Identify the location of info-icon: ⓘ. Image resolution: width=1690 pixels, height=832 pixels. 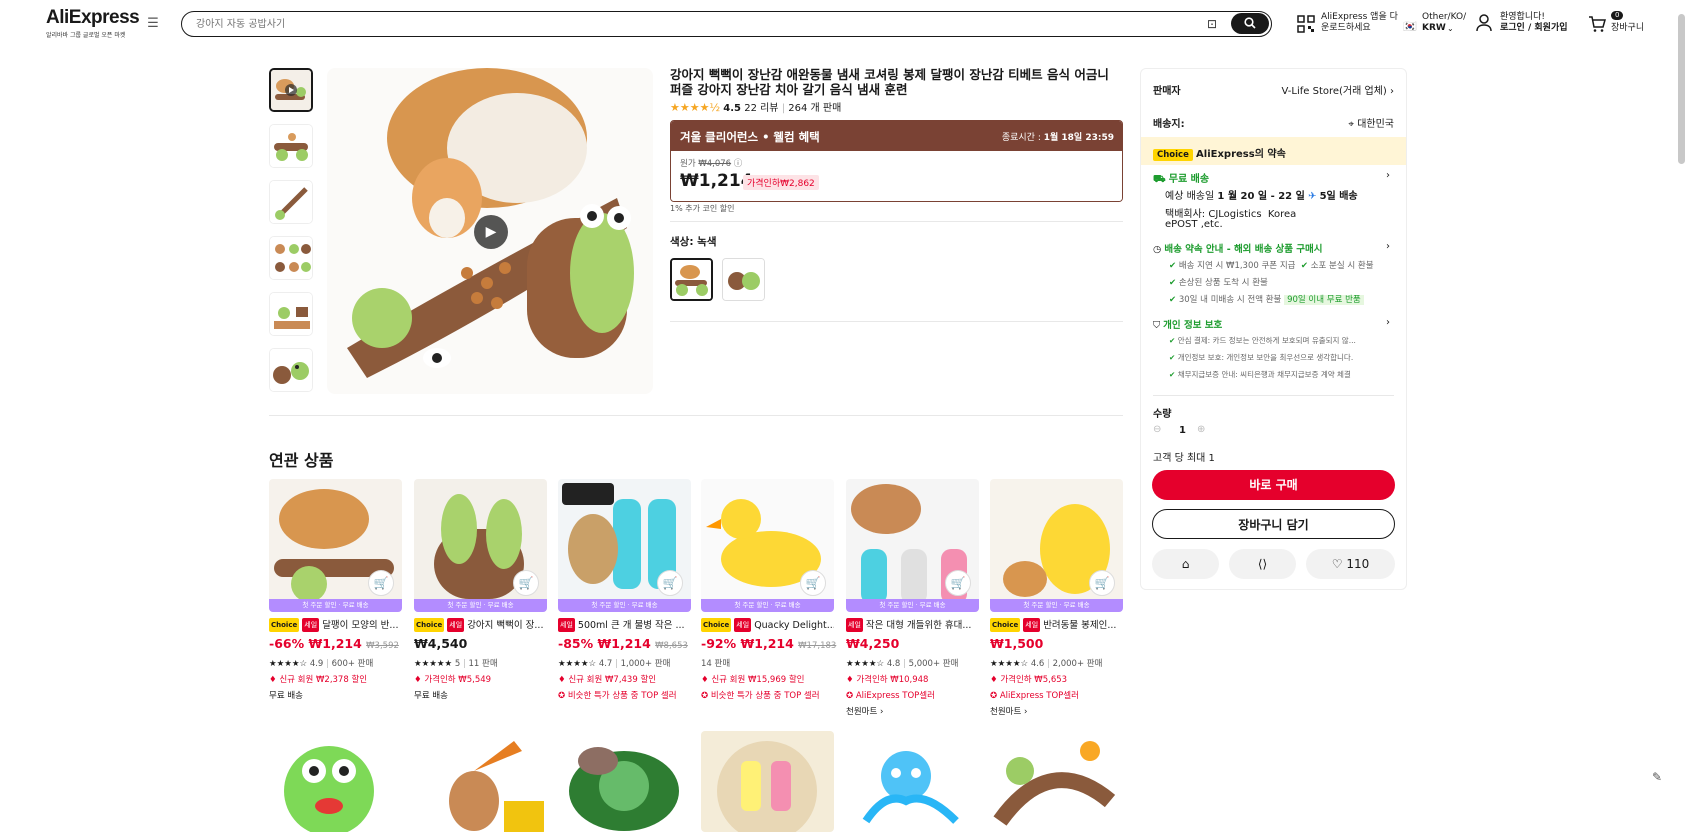
(738, 164).